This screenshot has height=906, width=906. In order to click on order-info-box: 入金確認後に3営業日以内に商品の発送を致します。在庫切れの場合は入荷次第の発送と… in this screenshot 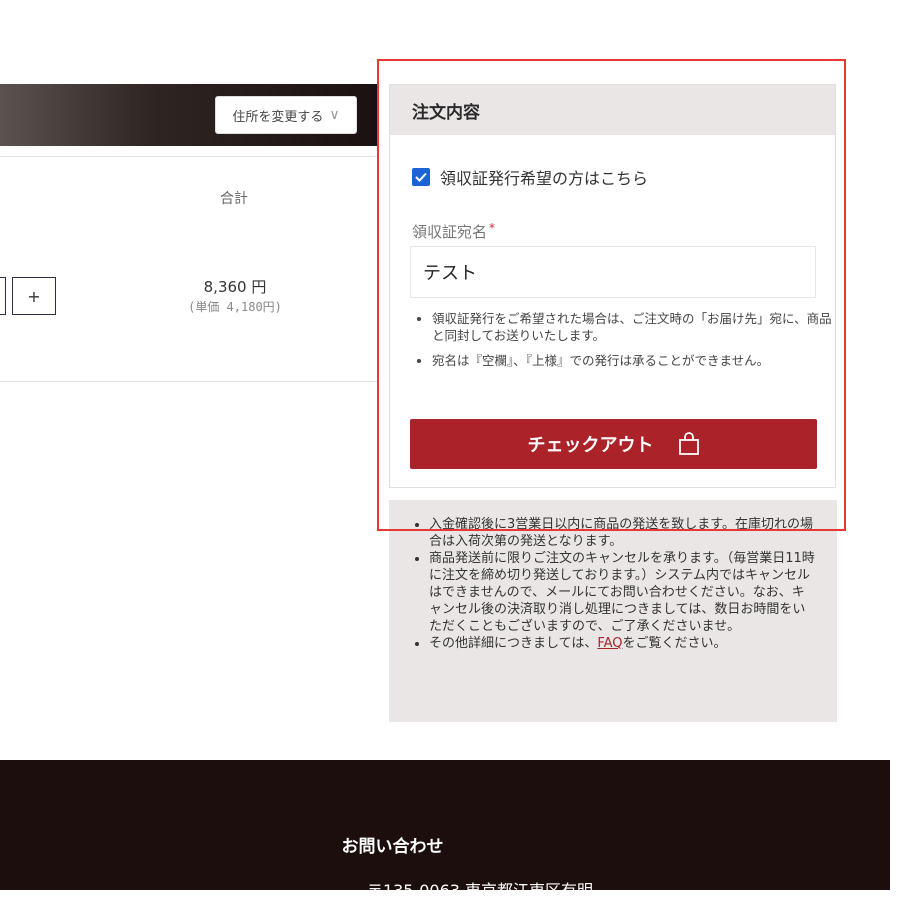, I will do `click(613, 611)`.